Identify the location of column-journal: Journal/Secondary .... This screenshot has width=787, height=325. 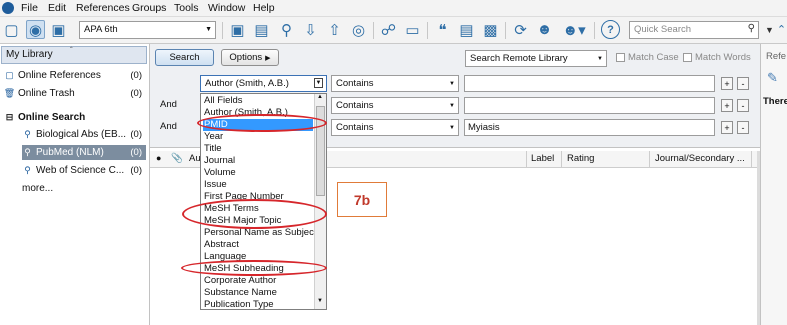
(700, 158).